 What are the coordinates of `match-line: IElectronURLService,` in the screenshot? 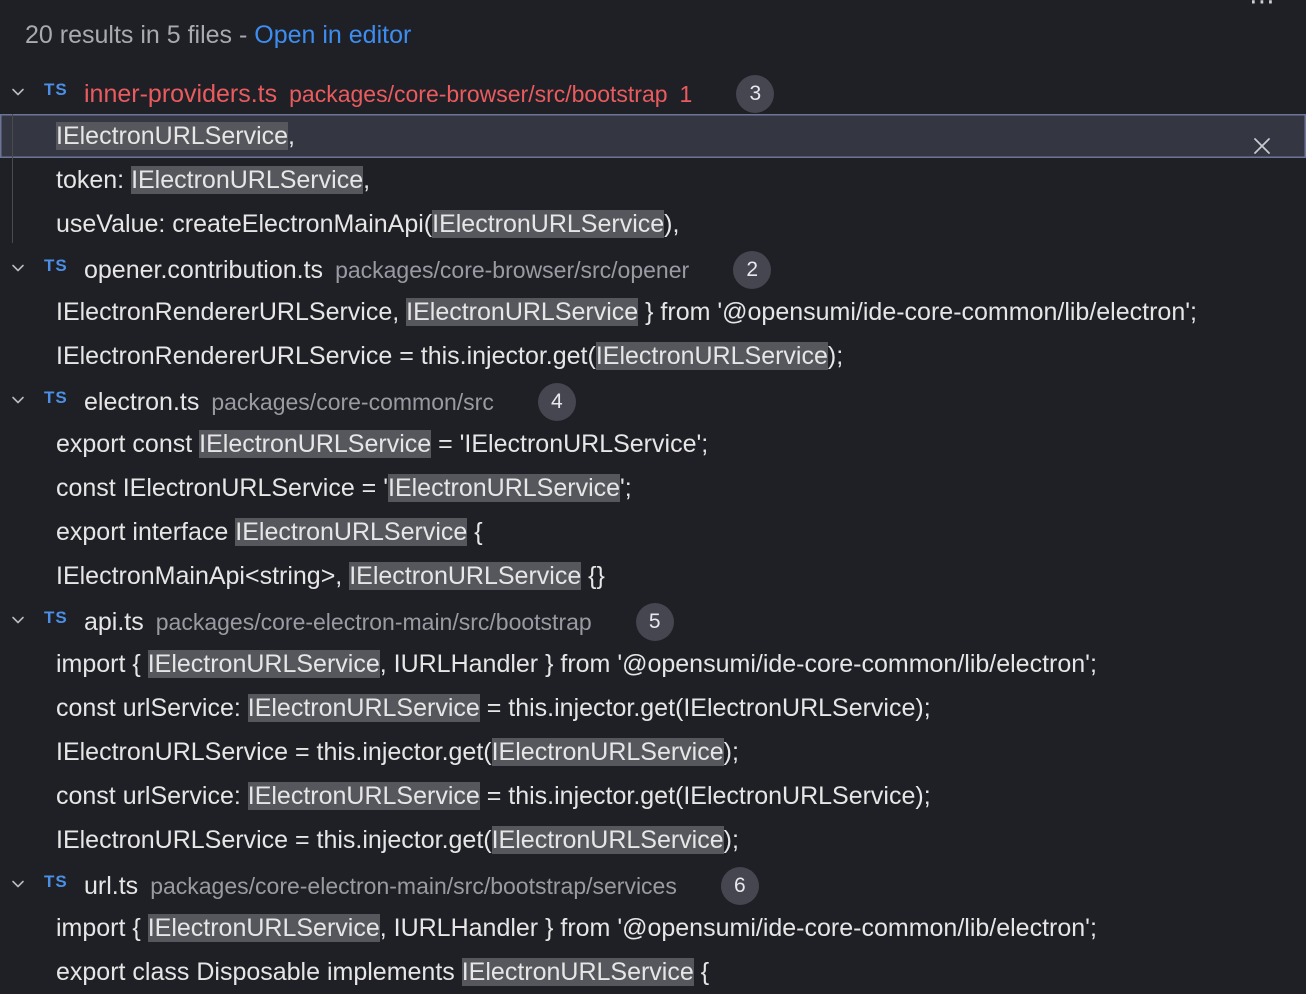 It's located at (653, 136).